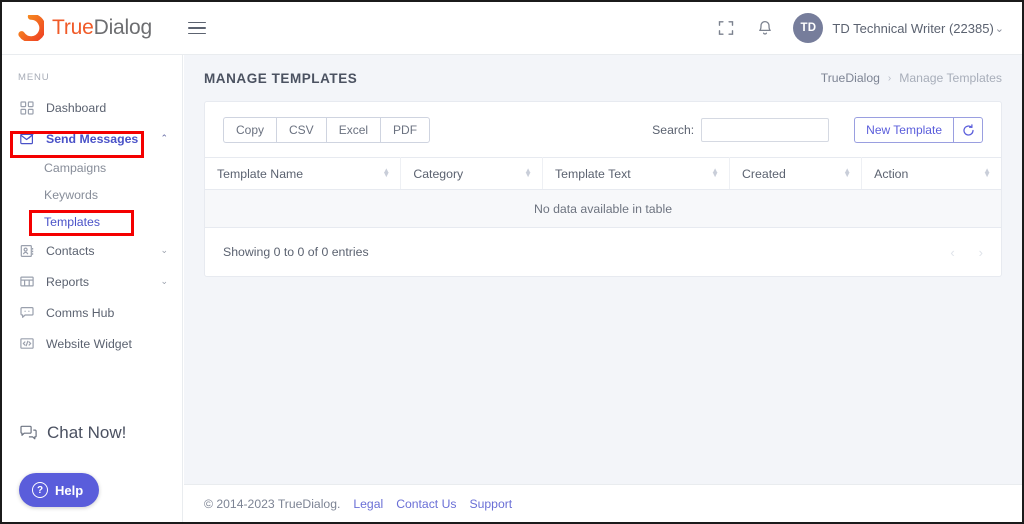 This screenshot has width=1024, height=524. What do you see at coordinates (903, 130) in the screenshot?
I see `new-template-button: New Template` at bounding box center [903, 130].